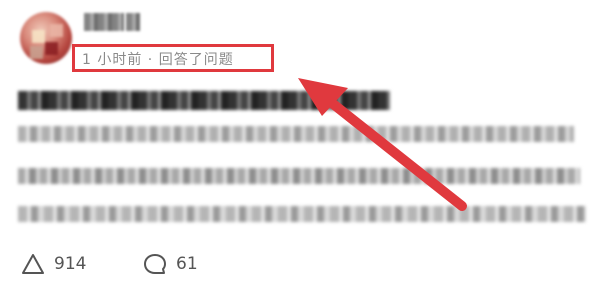  I want to click on comment-button: 61, so click(170, 264).